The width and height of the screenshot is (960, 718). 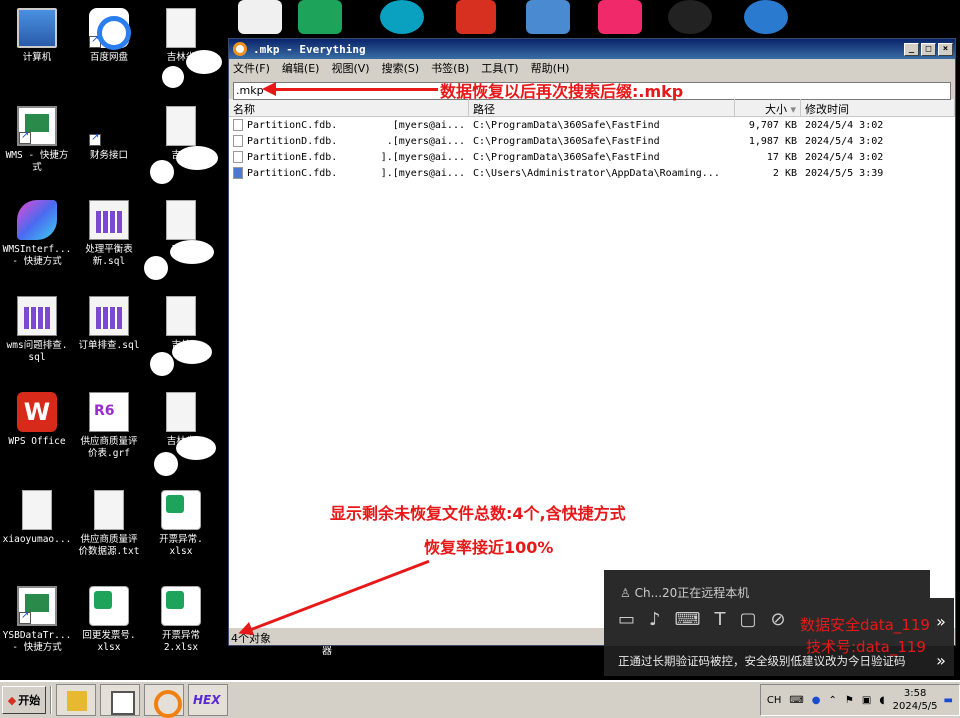 What do you see at coordinates (941, 661) in the screenshot?
I see `notice-chevron-icon: »` at bounding box center [941, 661].